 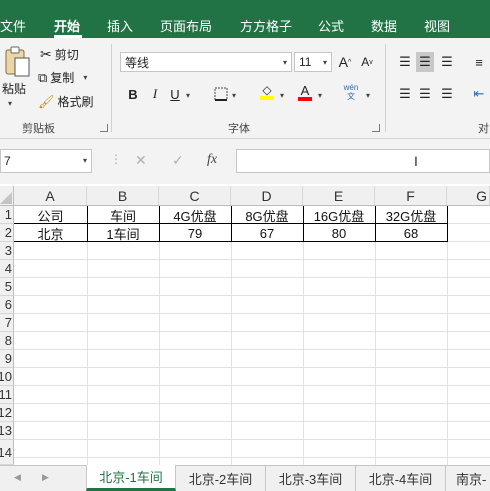 I want to click on row-header-14: 14, so click(x=7, y=452).